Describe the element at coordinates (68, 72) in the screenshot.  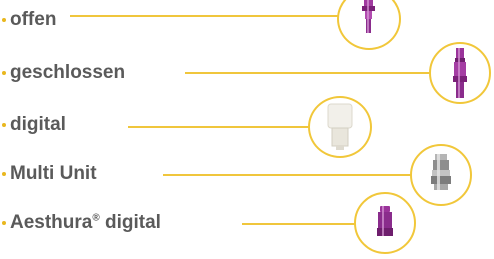
I see `variant-label-geschlossen: geschlossen` at that location.